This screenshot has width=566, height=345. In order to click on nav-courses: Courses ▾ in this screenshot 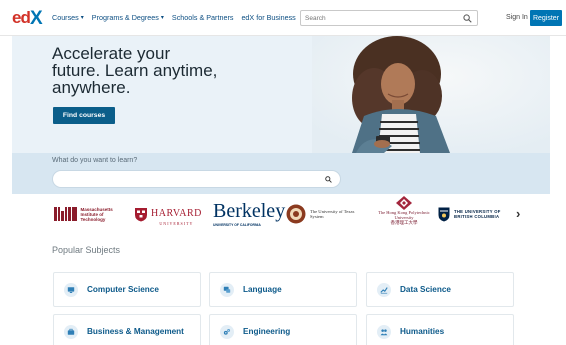, I will do `click(68, 17)`.